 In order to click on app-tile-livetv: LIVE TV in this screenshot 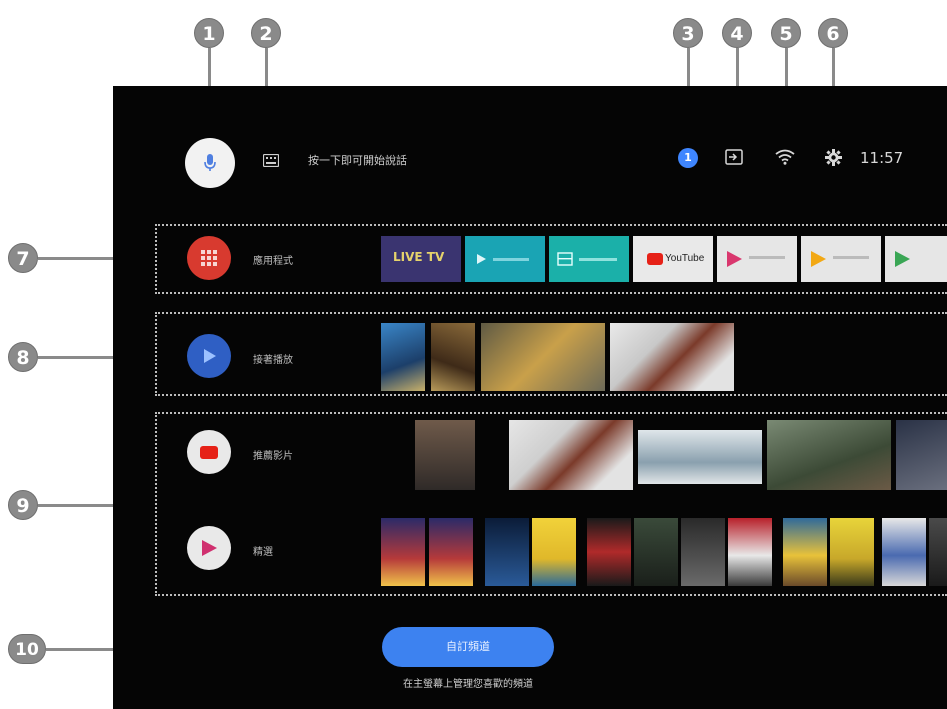, I will do `click(421, 259)`.